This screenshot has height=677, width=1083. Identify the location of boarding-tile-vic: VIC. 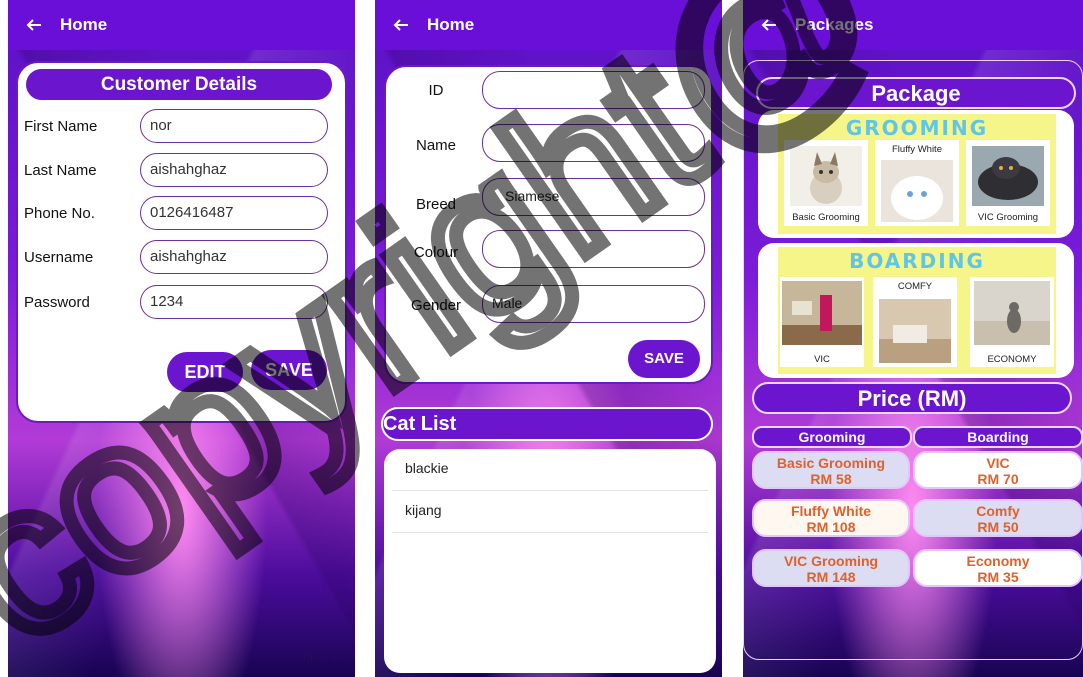
(822, 322).